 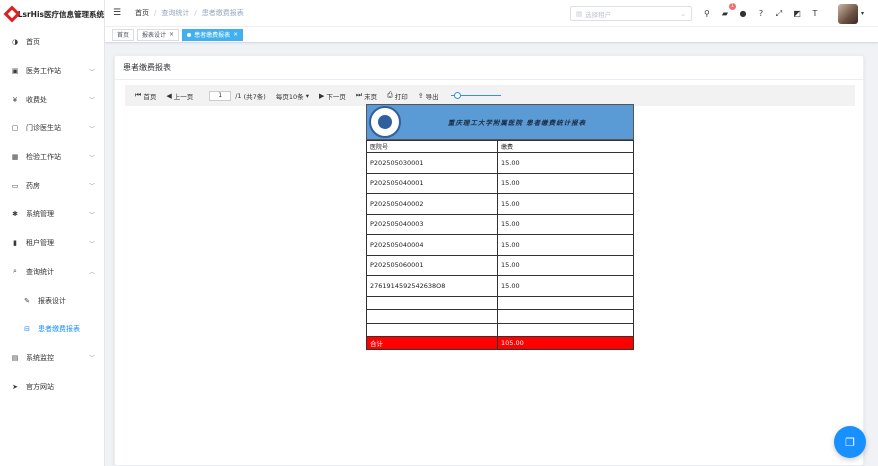 I want to click on sidebar-item: ✎ 报表设计, so click(x=52, y=300).